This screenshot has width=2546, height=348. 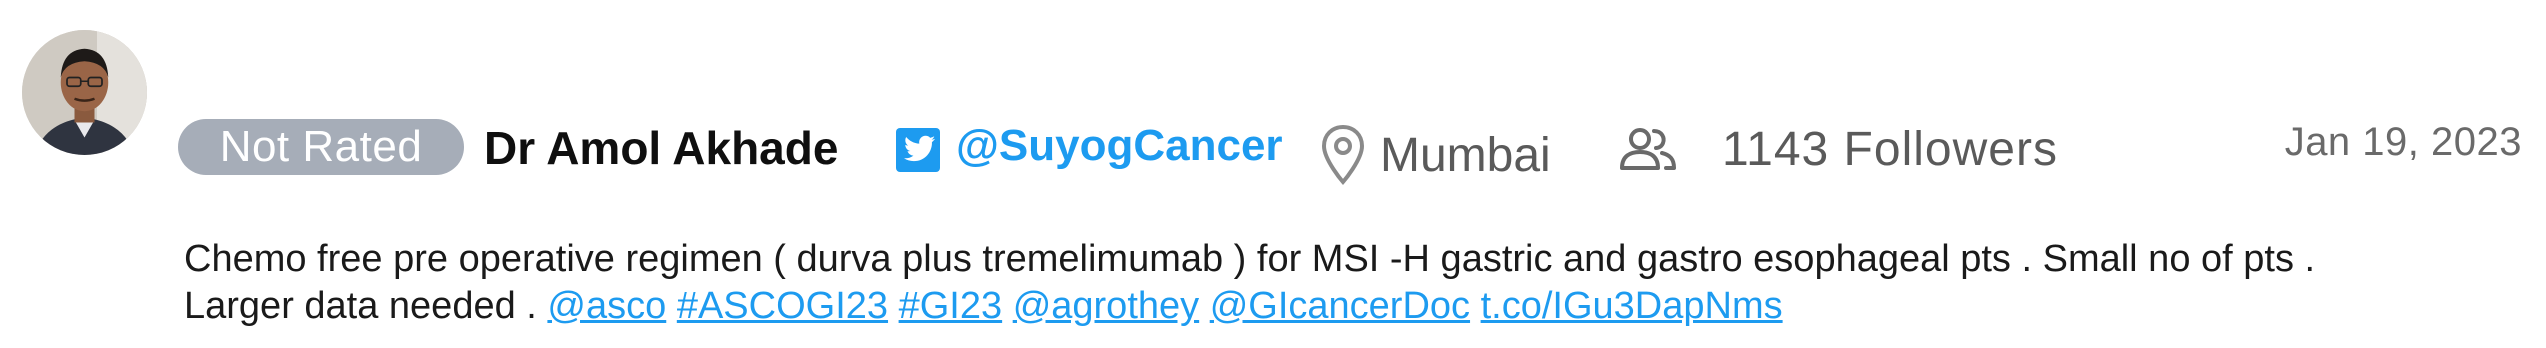 What do you see at coordinates (1890, 149) in the screenshot?
I see `followers-count: 1143 Followers` at bounding box center [1890, 149].